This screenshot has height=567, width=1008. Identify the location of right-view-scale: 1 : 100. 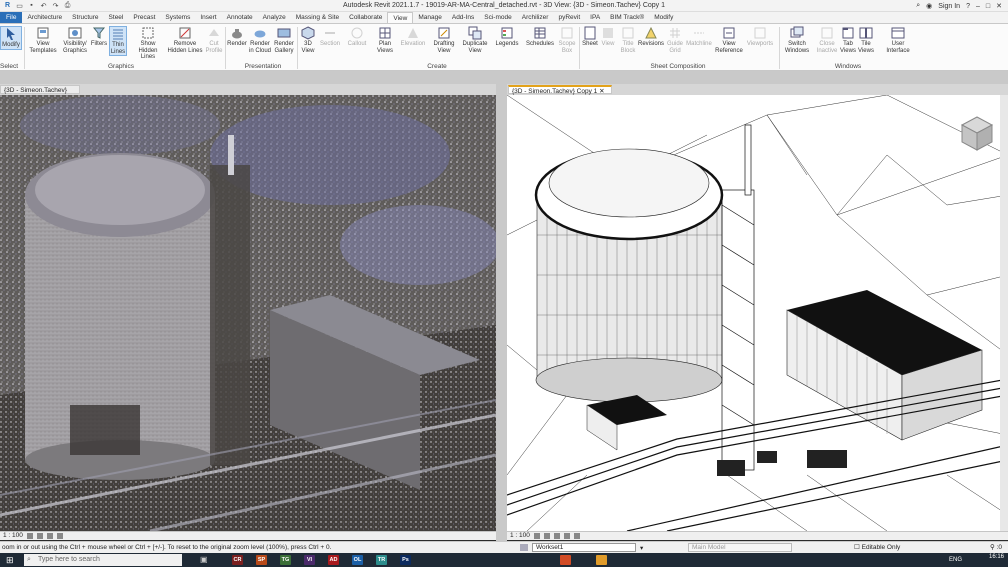
(520, 536).